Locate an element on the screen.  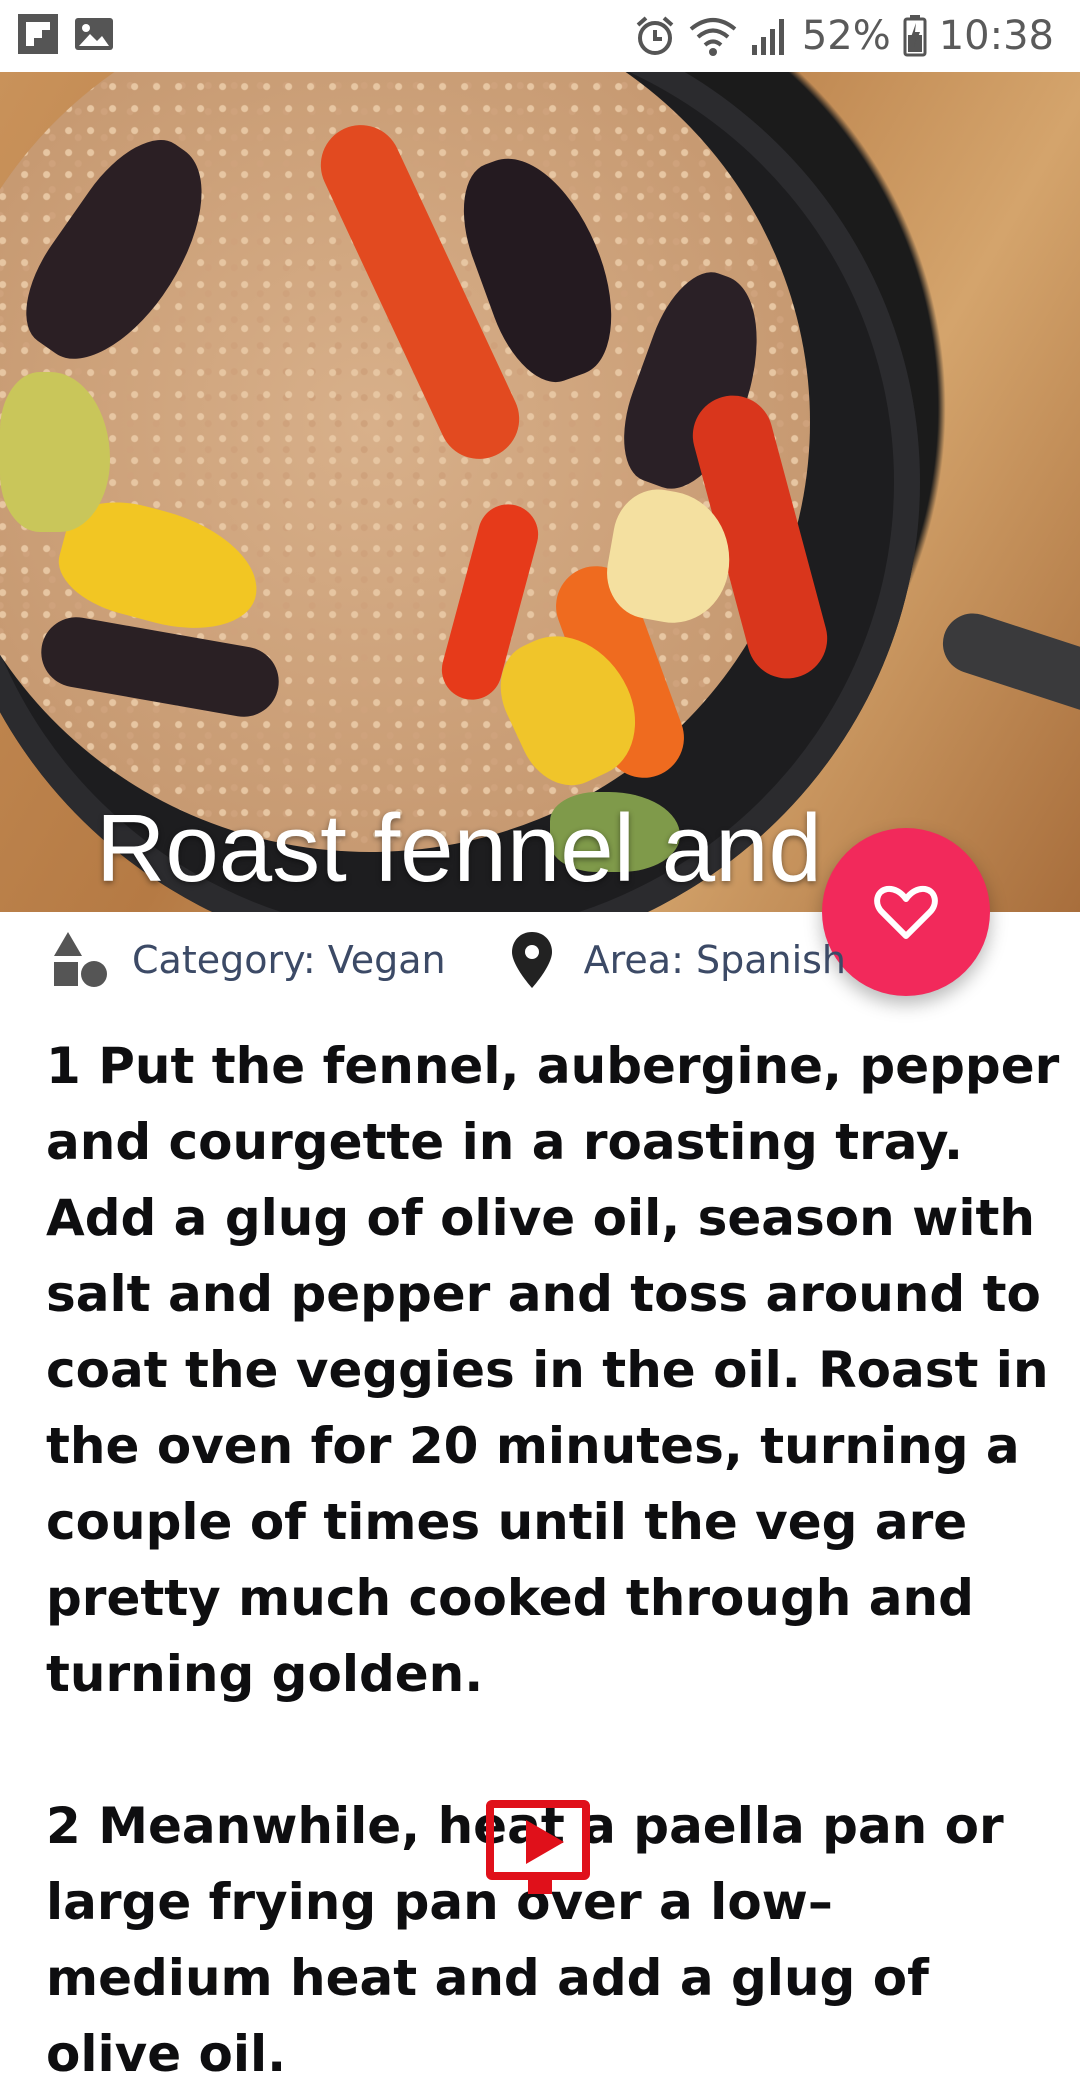
youtube-stand is located at coordinates (540, 1887).